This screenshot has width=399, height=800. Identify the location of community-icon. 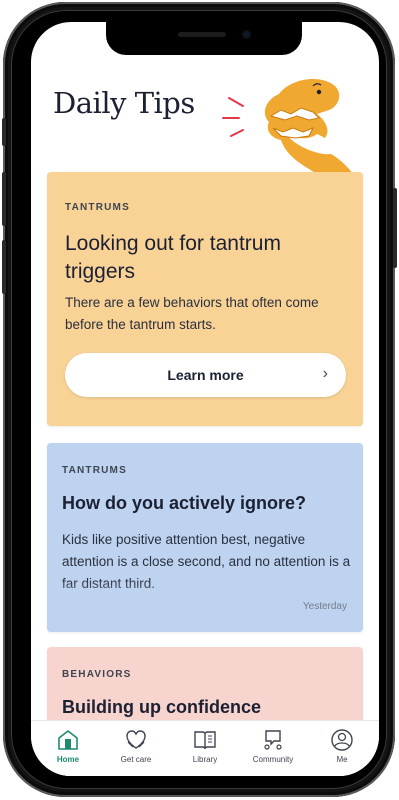
(273, 740).